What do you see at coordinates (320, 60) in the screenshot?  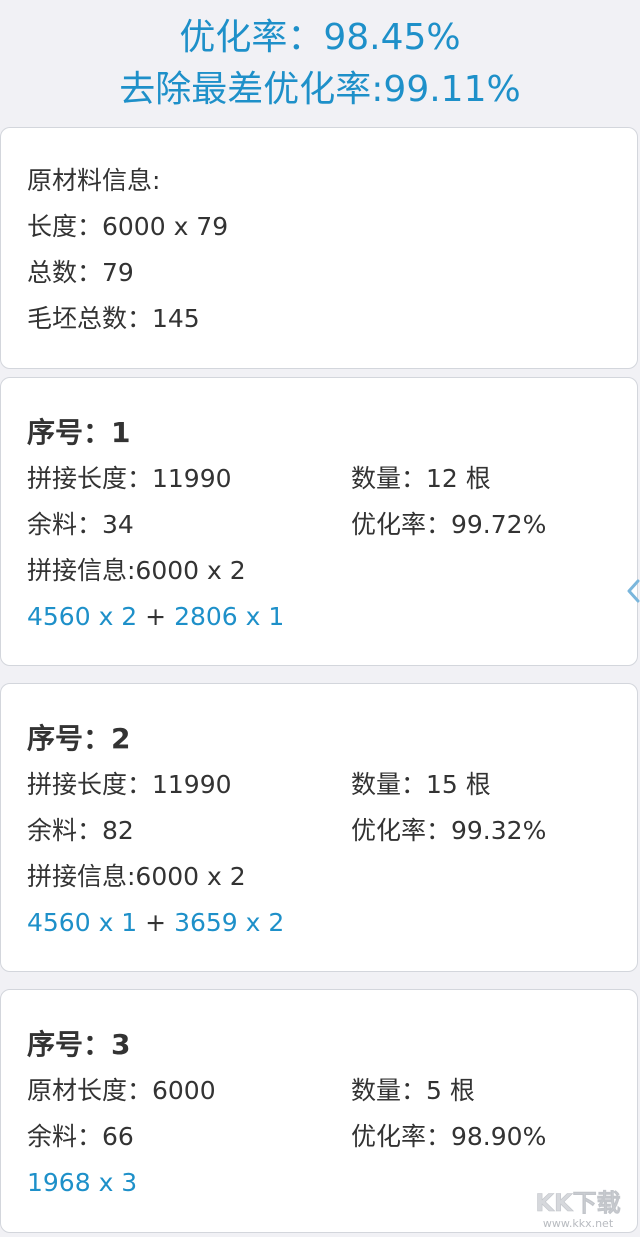 I see `summary-header: 优化率：98.45% 去除最差优化率:99.11%` at bounding box center [320, 60].